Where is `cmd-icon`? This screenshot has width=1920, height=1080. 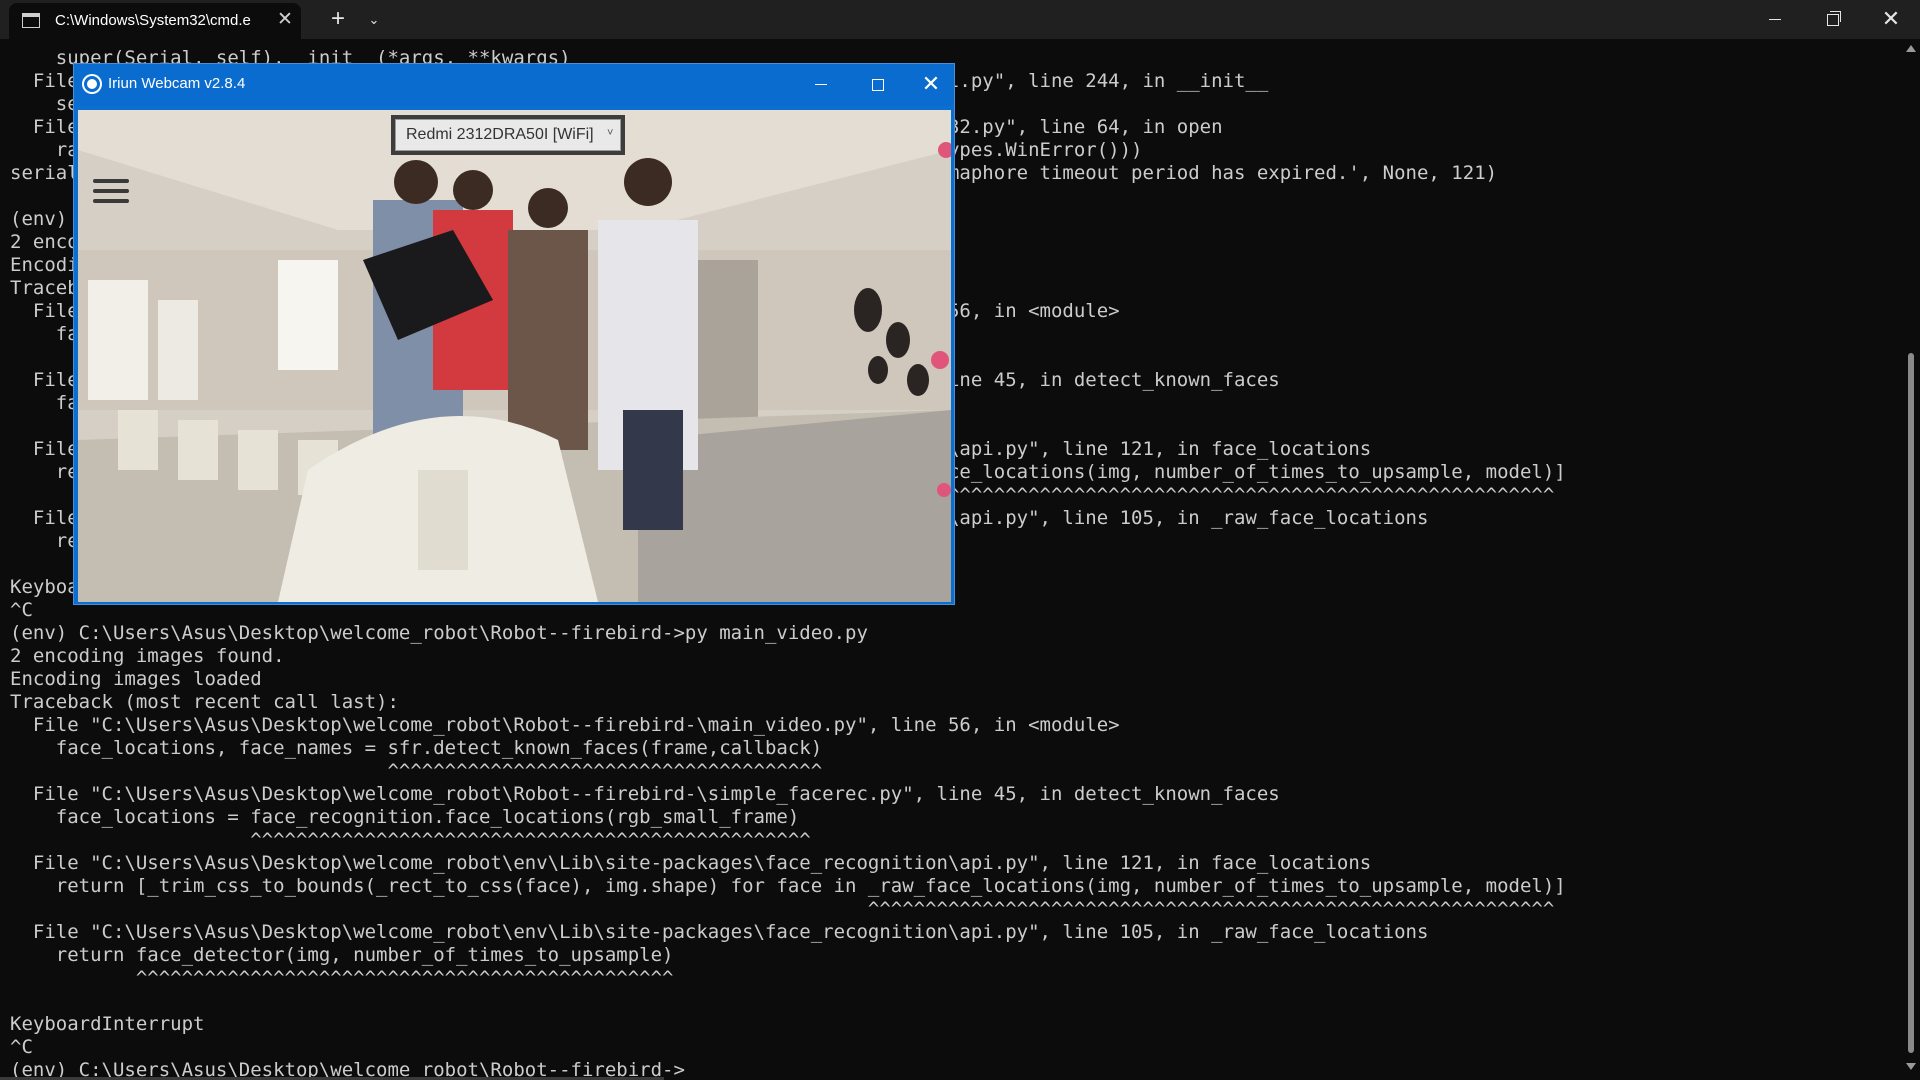
cmd-icon is located at coordinates (31, 20).